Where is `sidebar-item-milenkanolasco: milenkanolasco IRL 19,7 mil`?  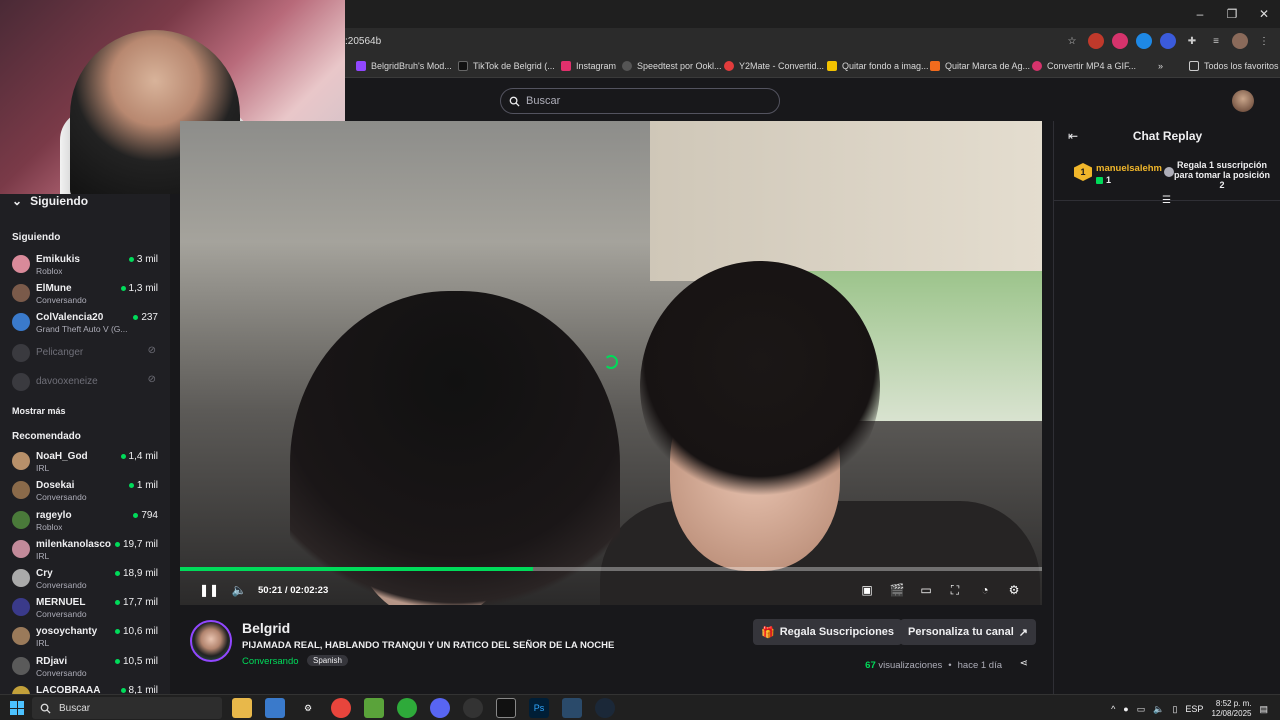 sidebar-item-milenkanolasco: milenkanolasco IRL 19,7 mil is located at coordinates (87, 550).